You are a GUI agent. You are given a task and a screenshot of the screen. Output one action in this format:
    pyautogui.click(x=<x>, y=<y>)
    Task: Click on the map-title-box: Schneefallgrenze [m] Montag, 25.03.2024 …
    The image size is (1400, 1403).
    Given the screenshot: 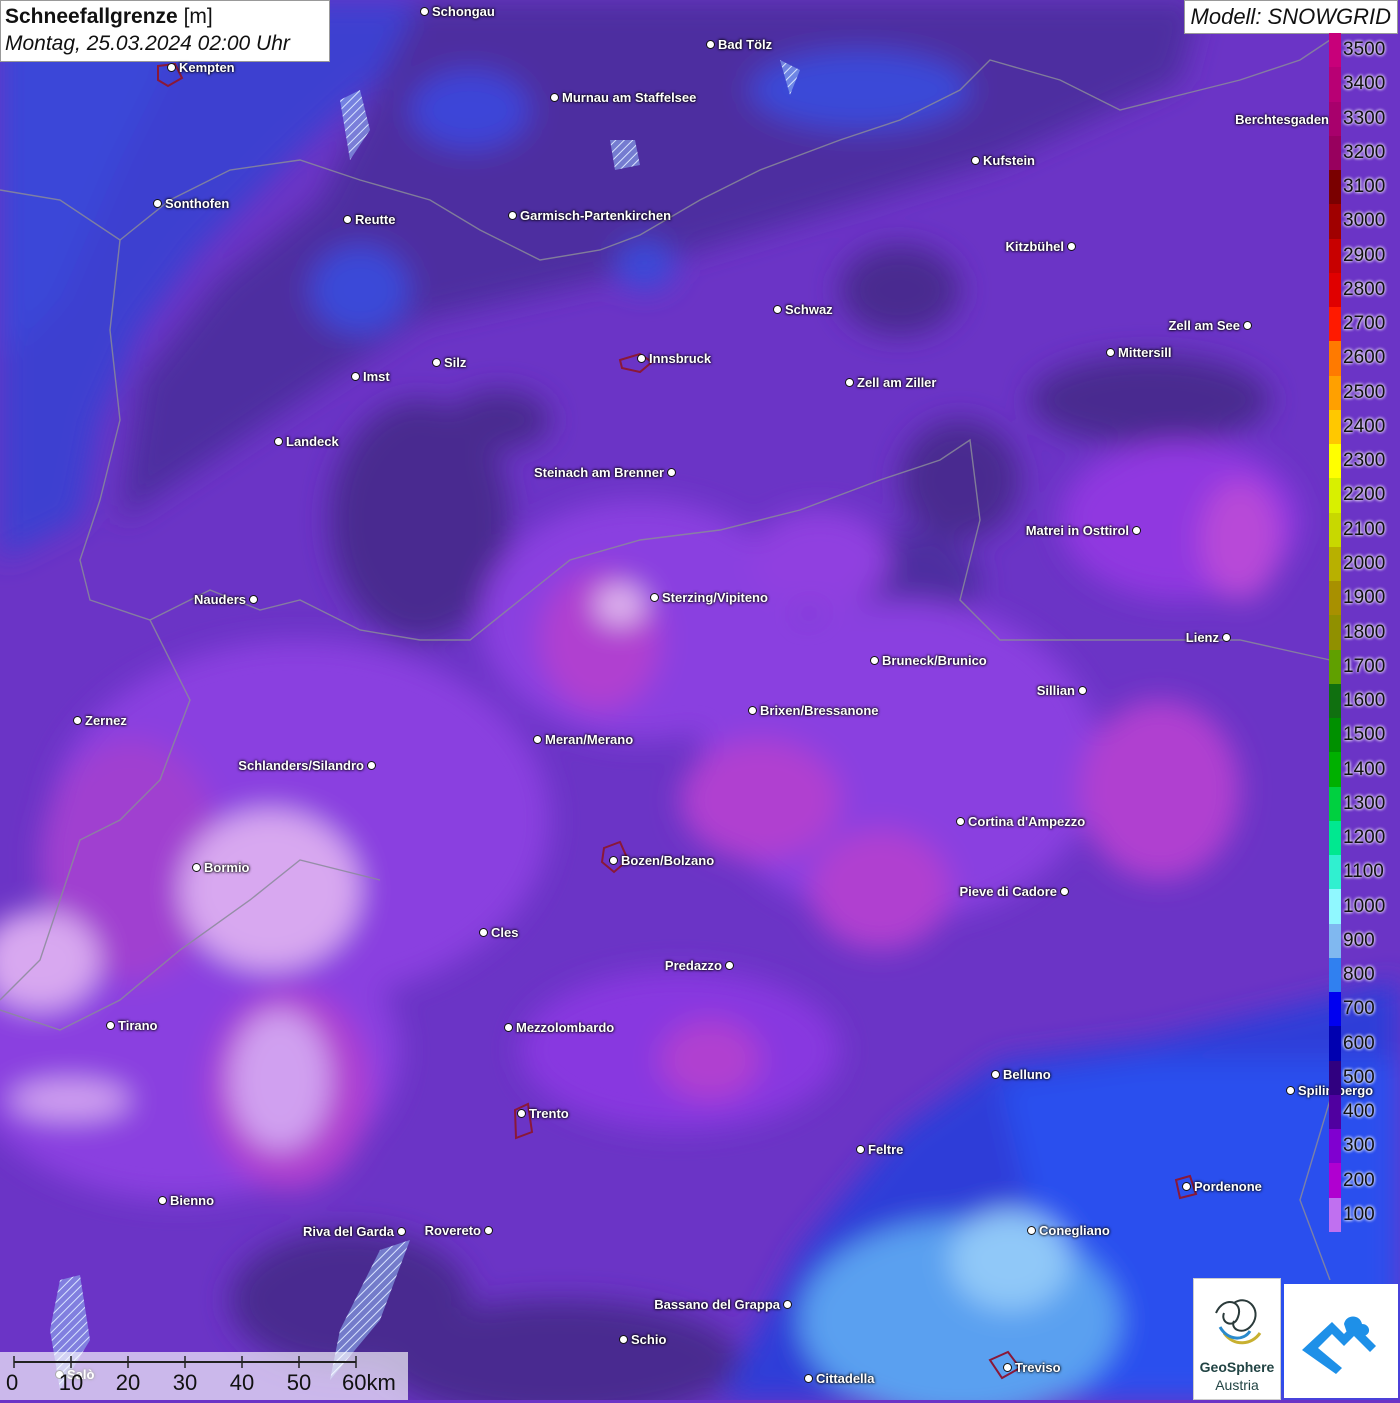 What is the action you would take?
    pyautogui.click(x=165, y=31)
    